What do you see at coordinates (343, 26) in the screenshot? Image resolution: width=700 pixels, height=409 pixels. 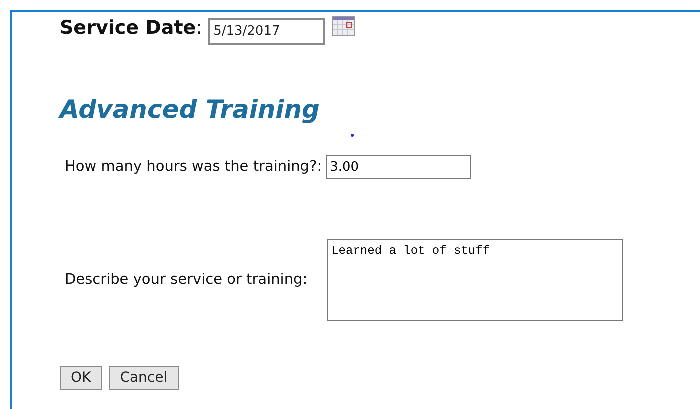 I see `calendar-icon` at bounding box center [343, 26].